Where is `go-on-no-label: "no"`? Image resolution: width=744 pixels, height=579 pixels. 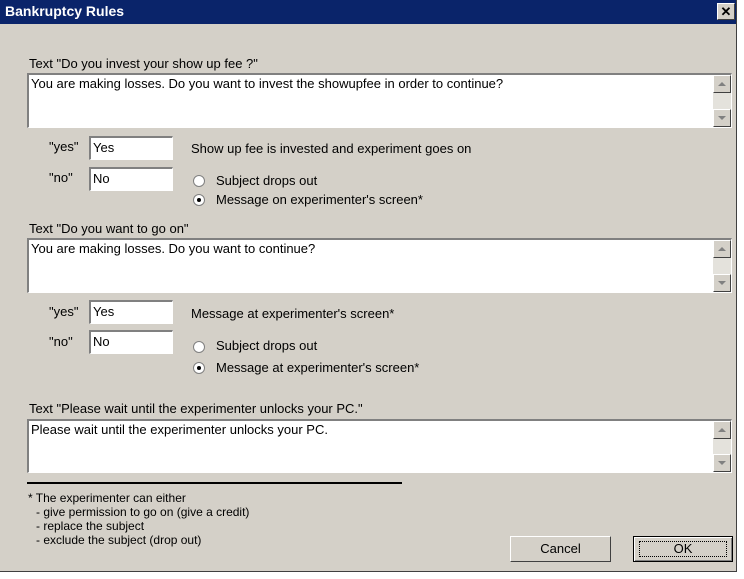 go-on-no-label: "no" is located at coordinates (61, 341).